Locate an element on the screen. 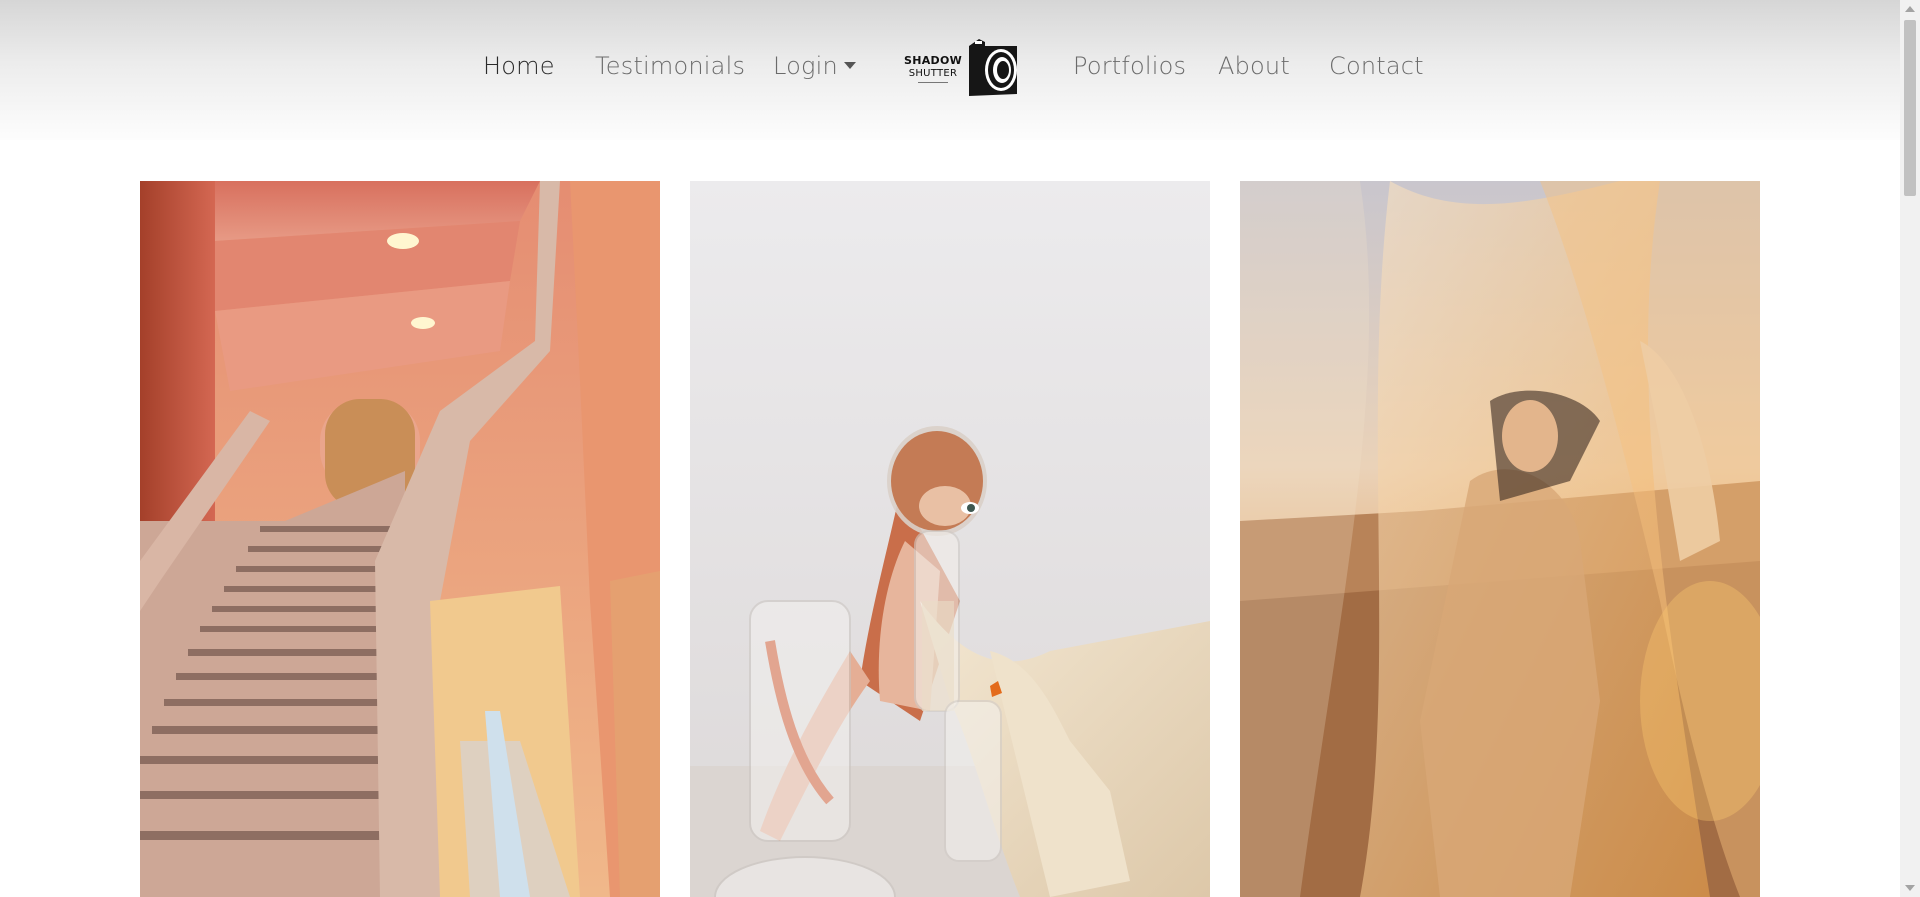 Image resolution: width=1920 pixels, height=897 pixels. scrollbar-thumb is located at coordinates (1910, 108).